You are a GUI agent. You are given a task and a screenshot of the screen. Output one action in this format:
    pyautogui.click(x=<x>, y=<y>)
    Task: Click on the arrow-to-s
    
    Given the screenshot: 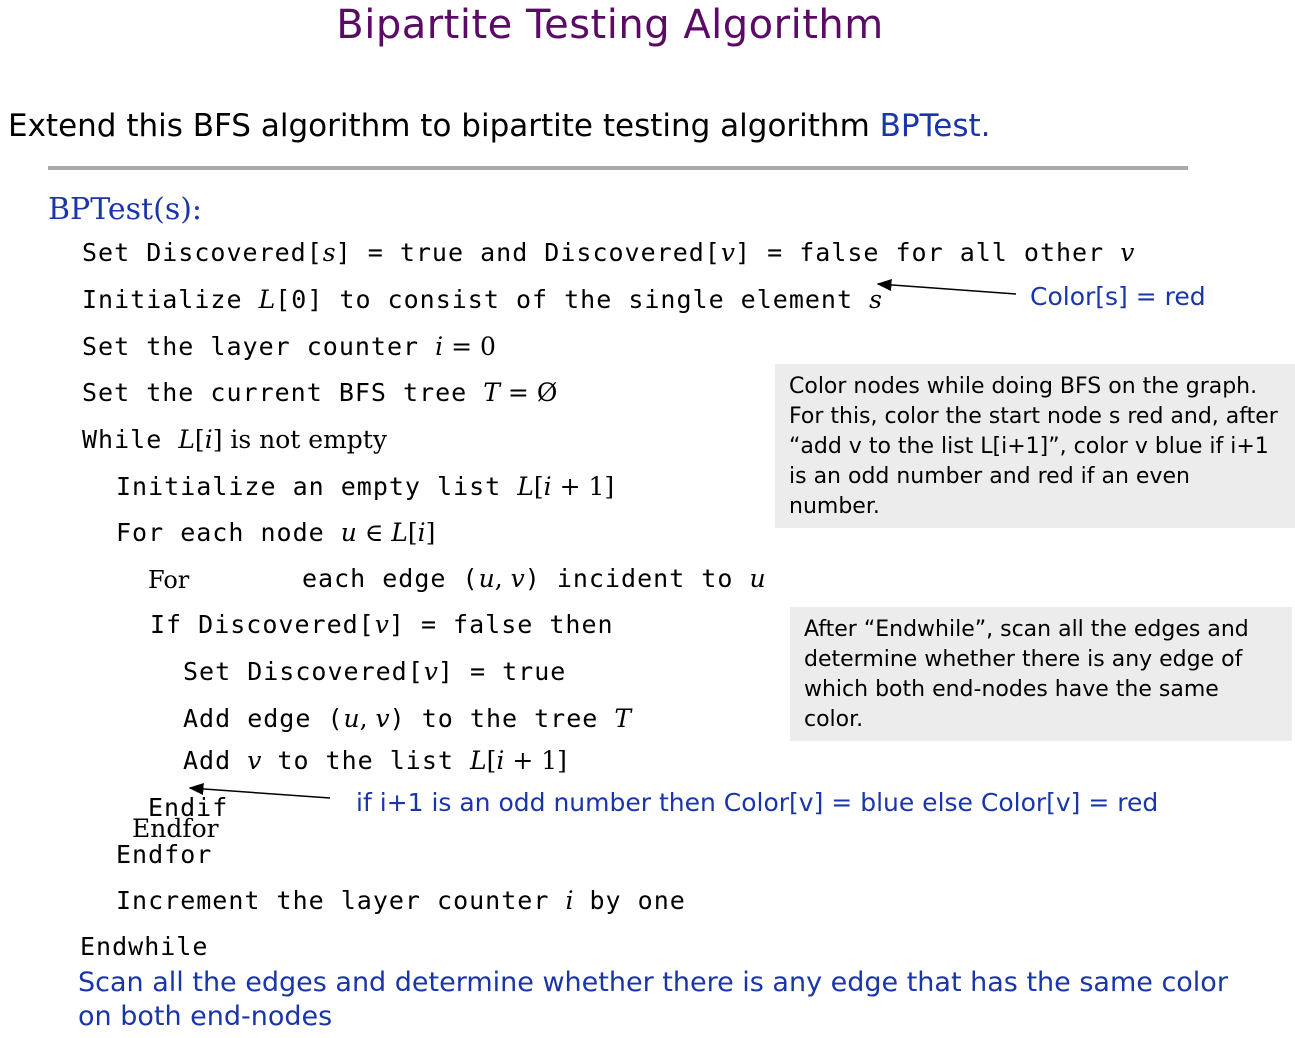 What is the action you would take?
    pyautogui.click(x=946, y=286)
    